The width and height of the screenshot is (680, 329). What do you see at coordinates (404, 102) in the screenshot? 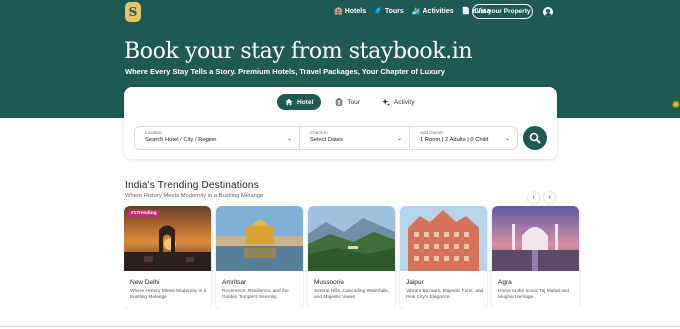
I see `tab-activity-label: Activity` at bounding box center [404, 102].